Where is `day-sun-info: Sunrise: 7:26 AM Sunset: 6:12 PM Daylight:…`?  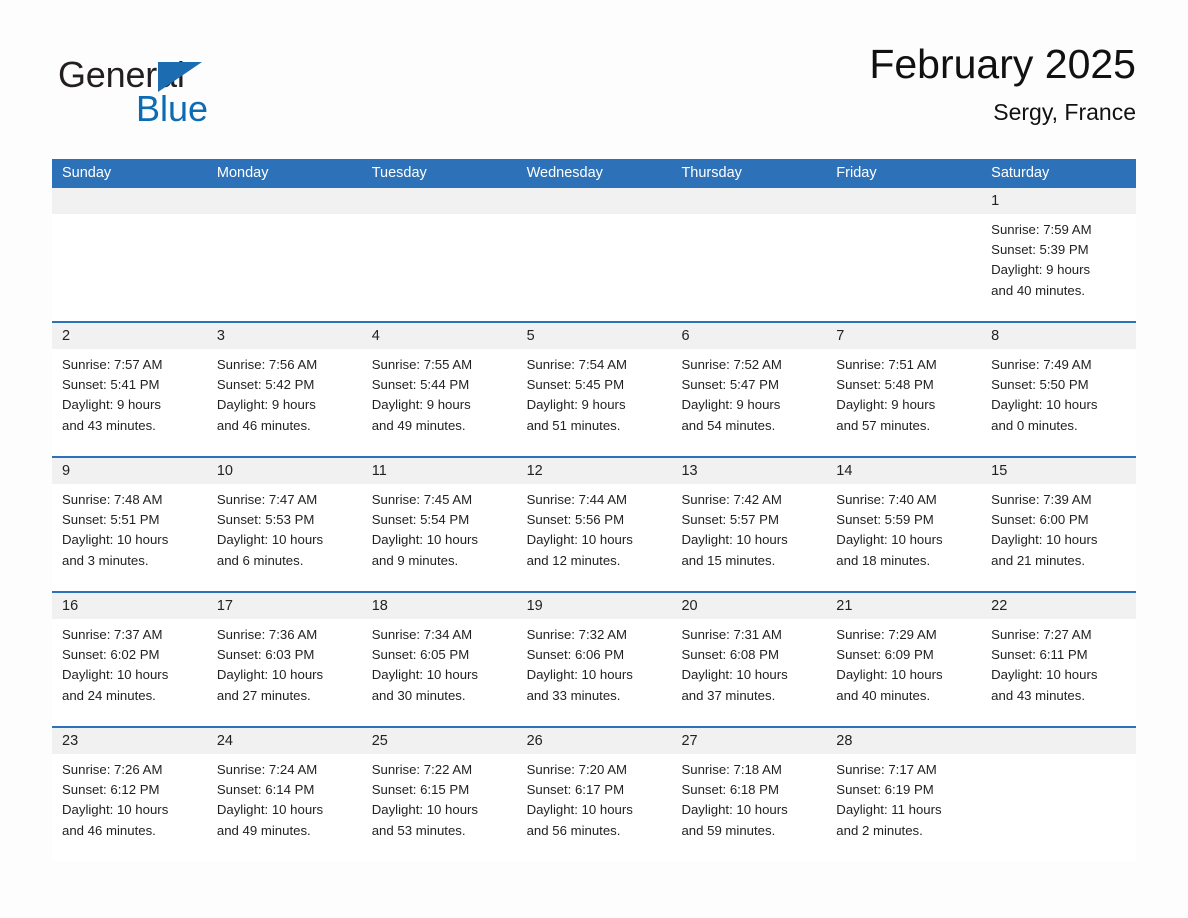 day-sun-info: Sunrise: 7:26 AM Sunset: 6:12 PM Daylight:… is located at coordinates (129, 797).